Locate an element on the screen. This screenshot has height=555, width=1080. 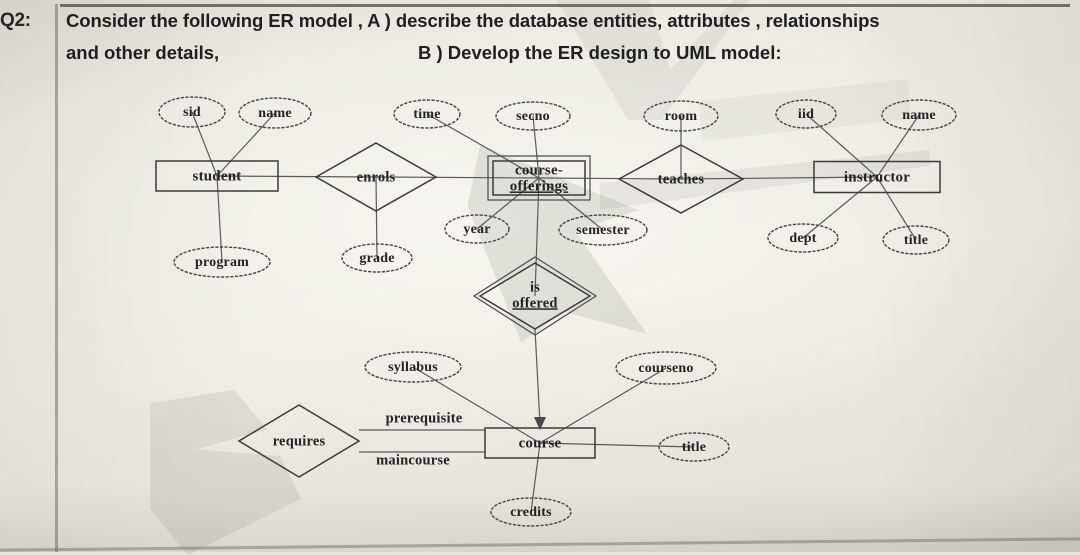
relationship-label2-is-offered: offered is located at coordinates (534, 303).